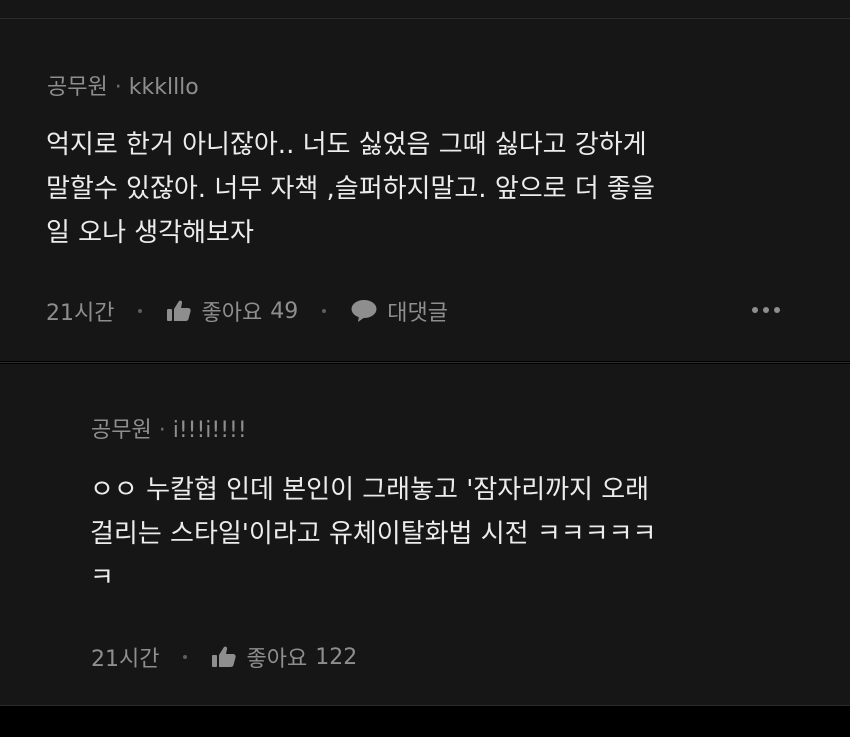 The width and height of the screenshot is (850, 737). I want to click on like-button: 좋아요 122, so click(284, 657).